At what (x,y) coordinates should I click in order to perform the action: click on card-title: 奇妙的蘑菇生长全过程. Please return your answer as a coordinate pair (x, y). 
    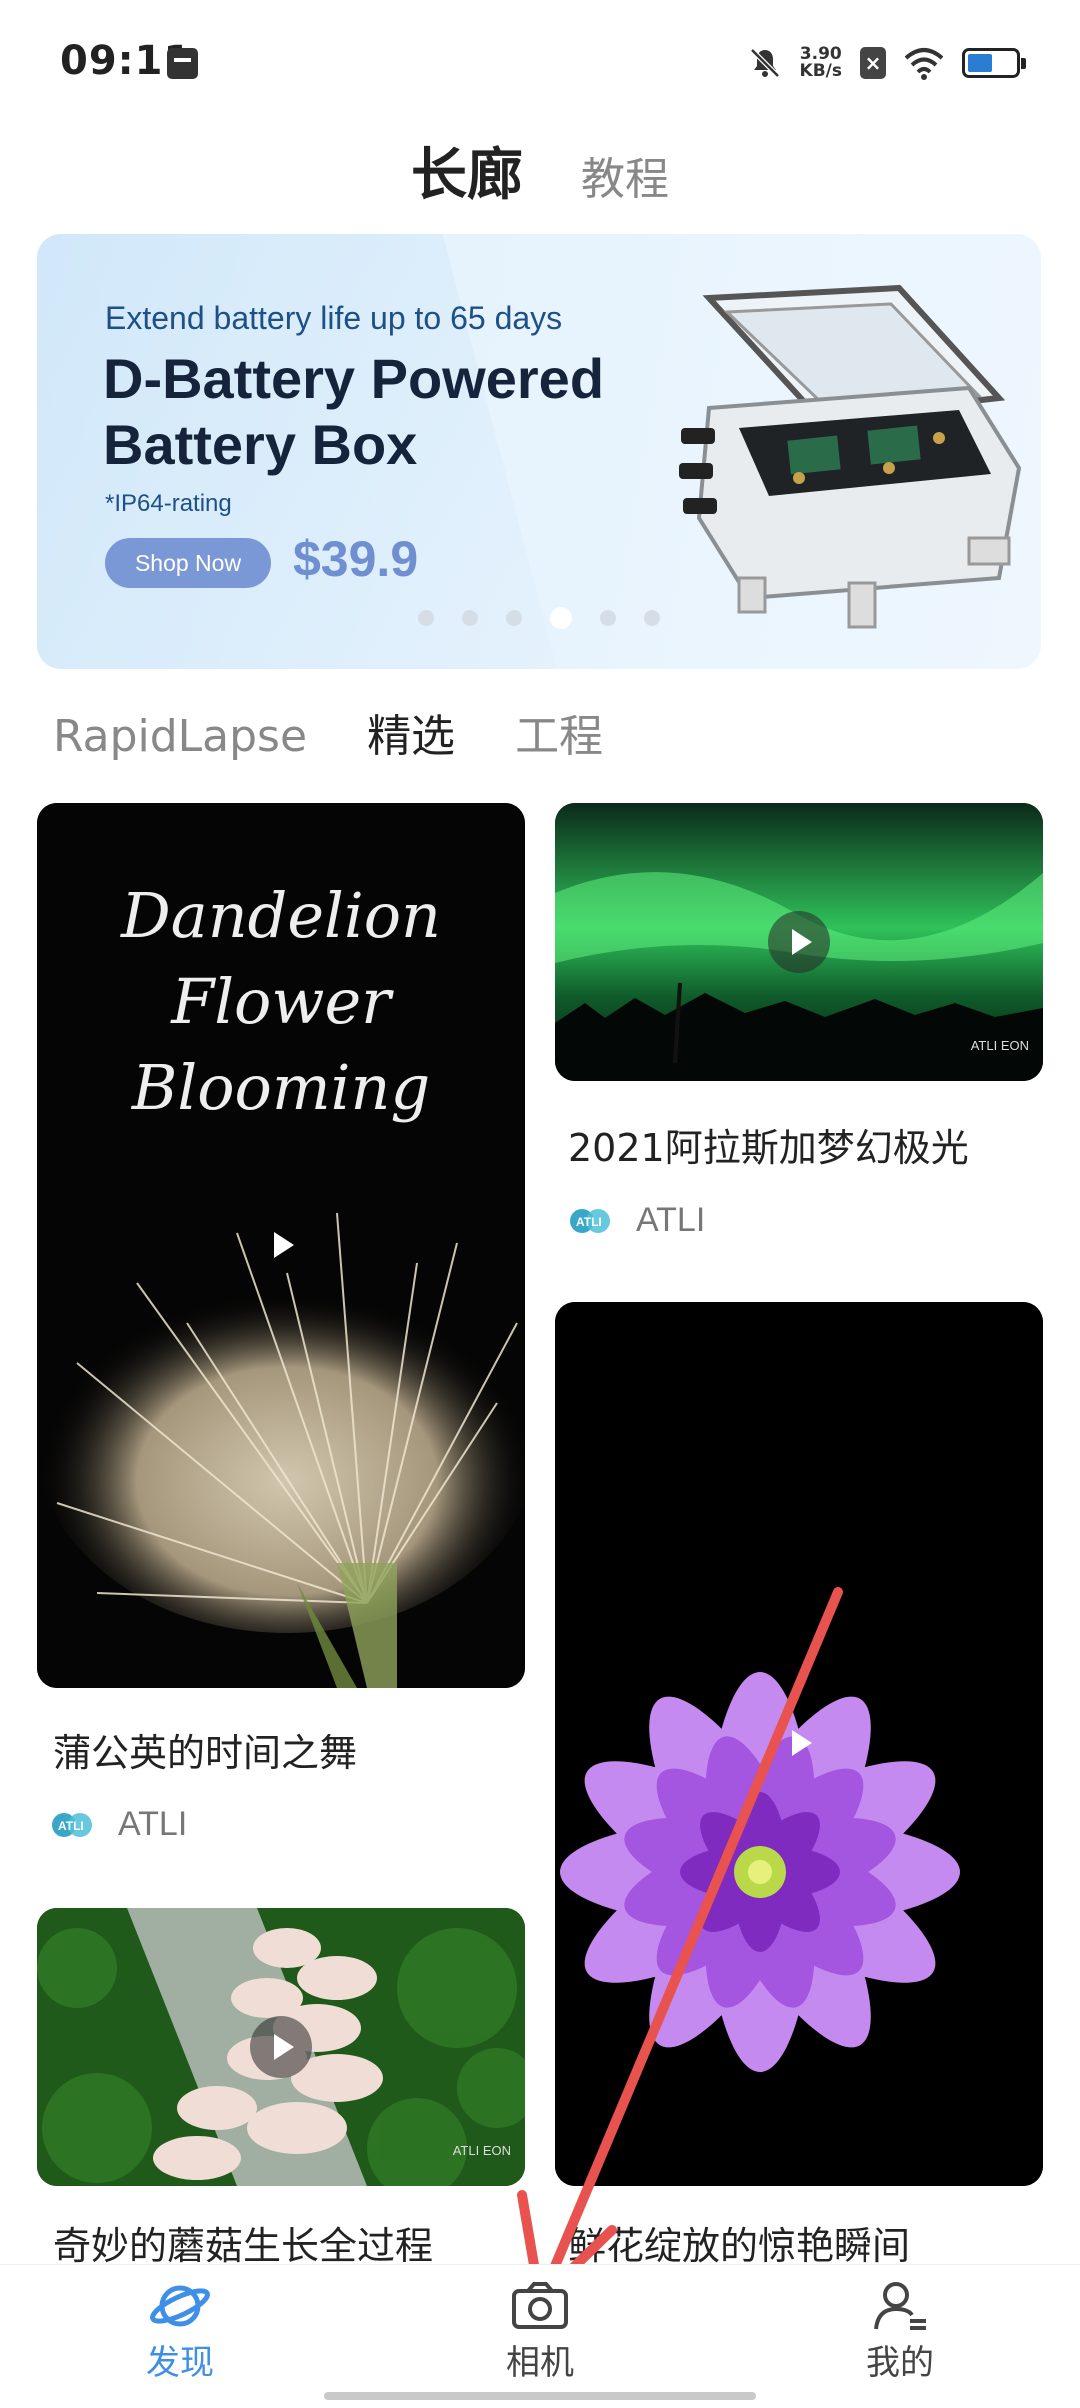
    Looking at the image, I should click on (243, 2242).